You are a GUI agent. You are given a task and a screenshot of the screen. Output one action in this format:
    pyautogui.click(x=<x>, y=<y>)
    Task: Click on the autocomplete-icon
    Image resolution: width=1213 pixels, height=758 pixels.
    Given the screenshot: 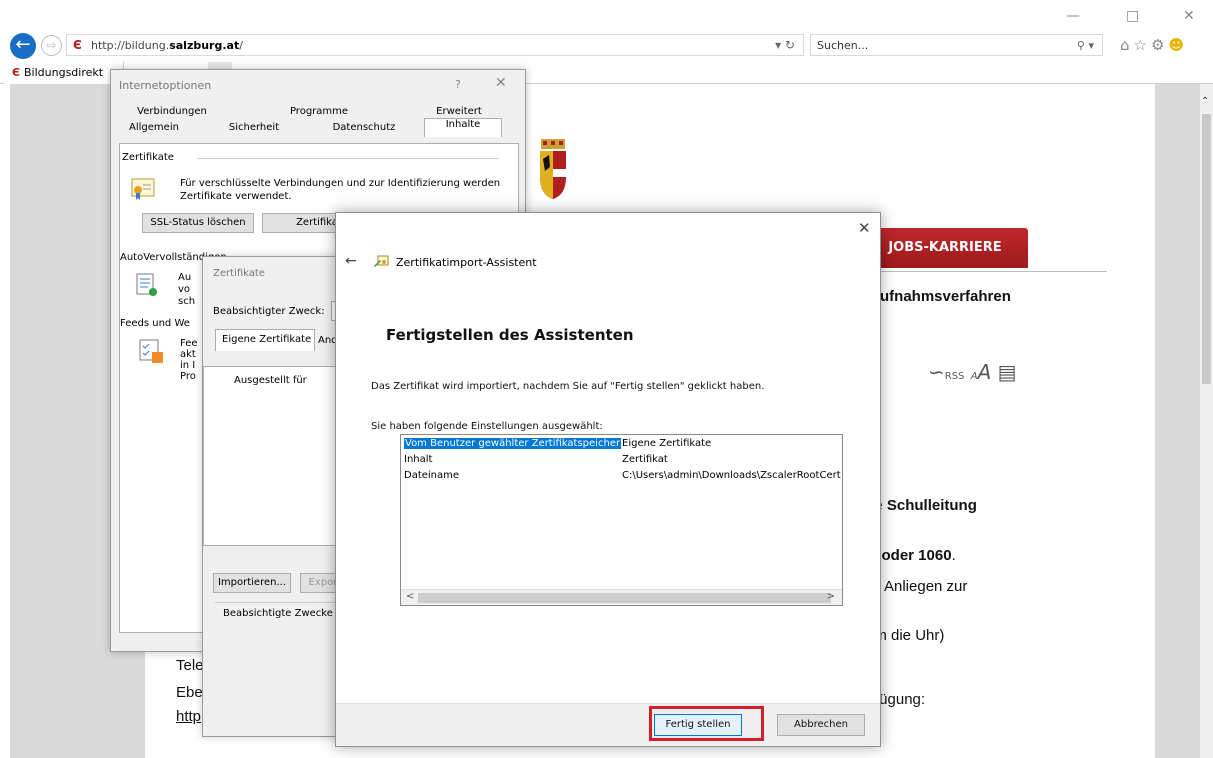 What is the action you would take?
    pyautogui.click(x=146, y=284)
    